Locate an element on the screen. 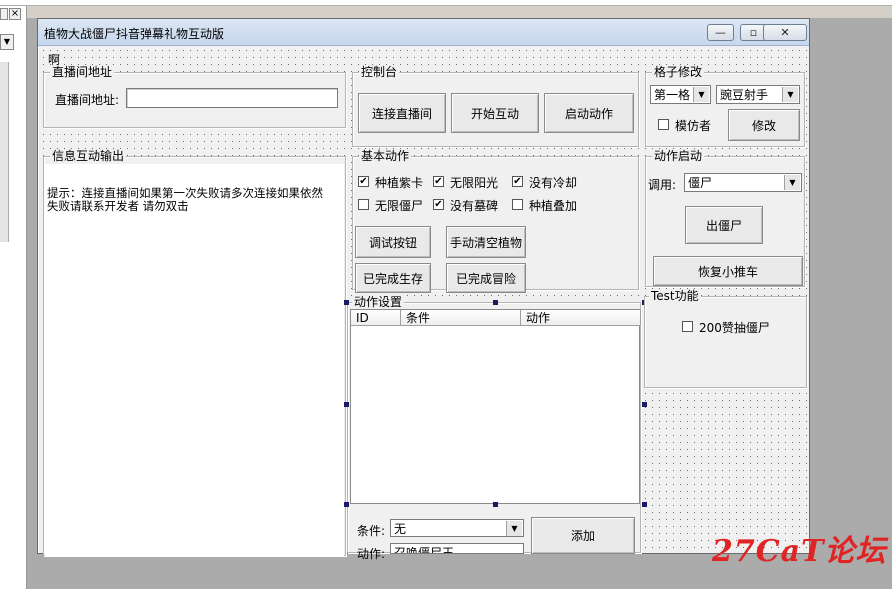 The height and width of the screenshot is (589, 892). grid-modify-group: 格子修改 第一格 ▼ 豌豆射手 ▼ 模仿者 修改 is located at coordinates (725, 106).